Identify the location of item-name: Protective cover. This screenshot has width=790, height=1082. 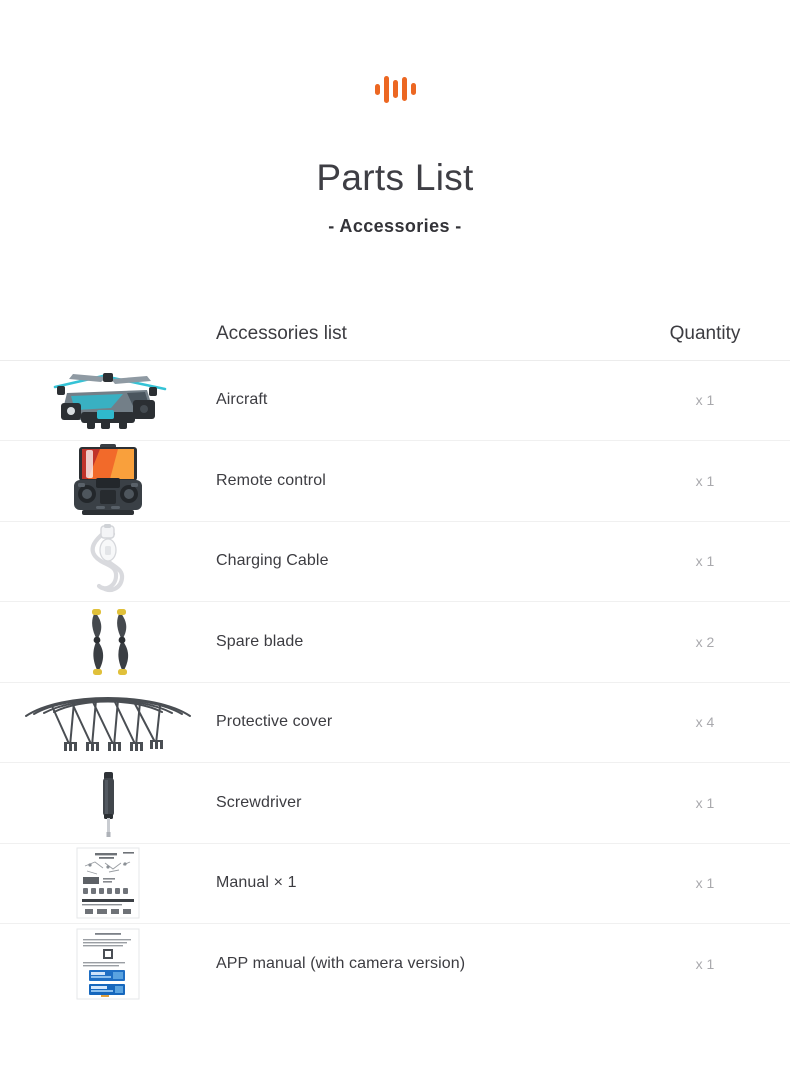
(274, 722).